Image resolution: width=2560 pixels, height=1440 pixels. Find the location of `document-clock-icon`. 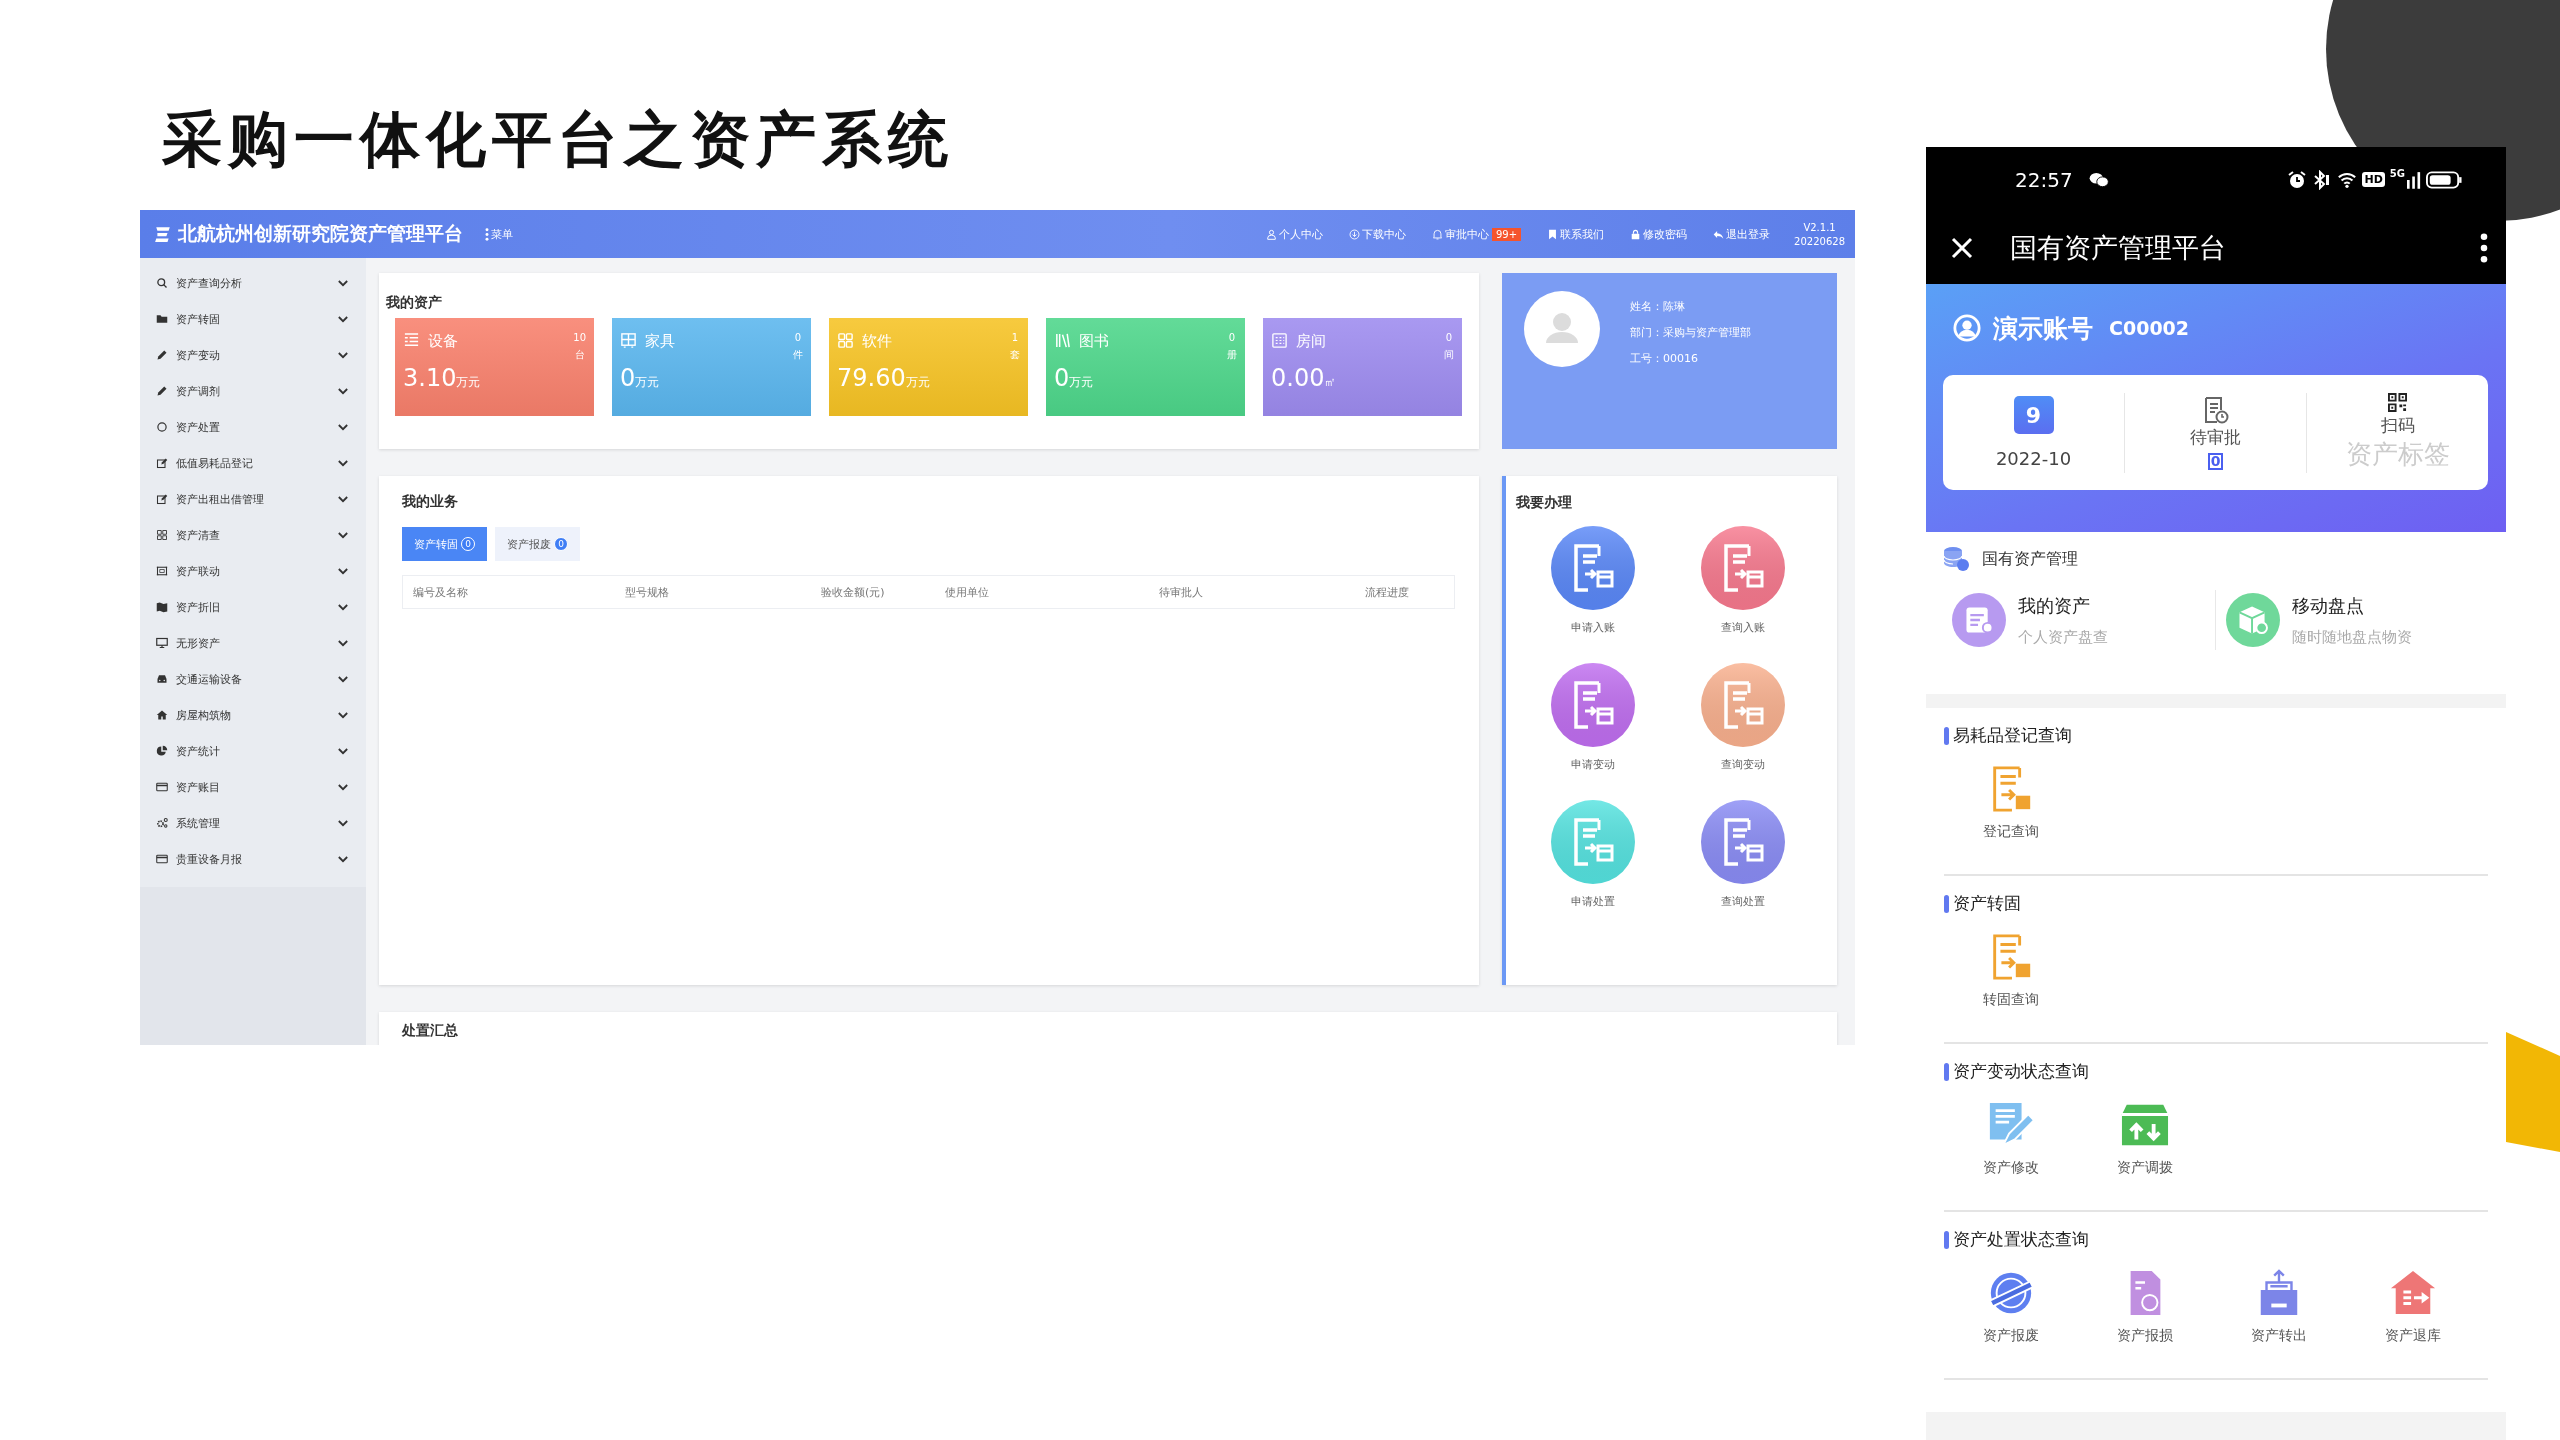

document-clock-icon is located at coordinates (2215, 409).